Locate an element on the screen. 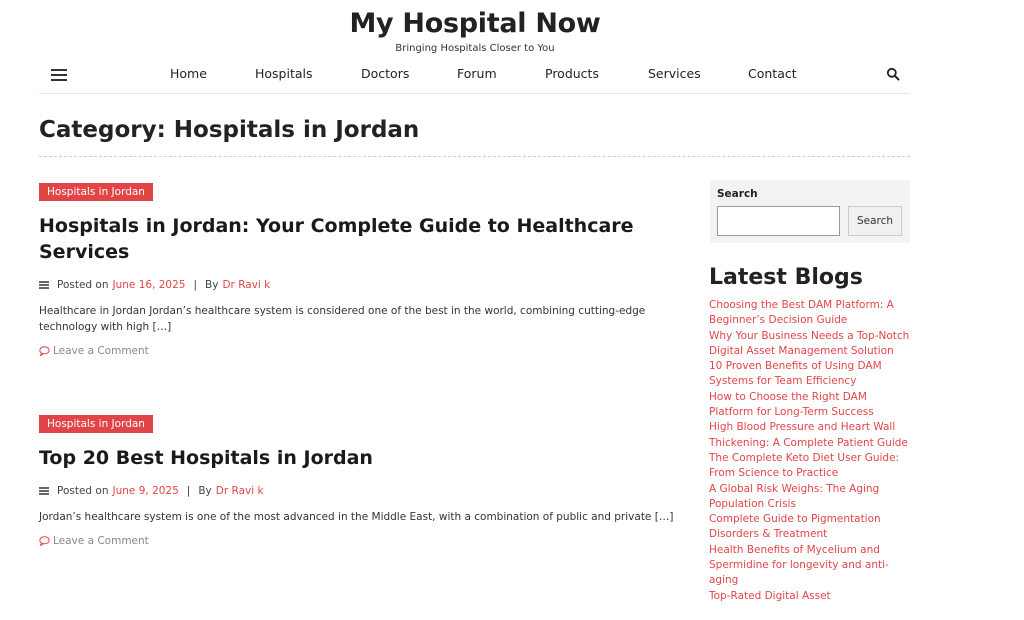 Image resolution: width=1024 pixels, height=620 pixels. nav-contact: Contact is located at coordinates (772, 73).